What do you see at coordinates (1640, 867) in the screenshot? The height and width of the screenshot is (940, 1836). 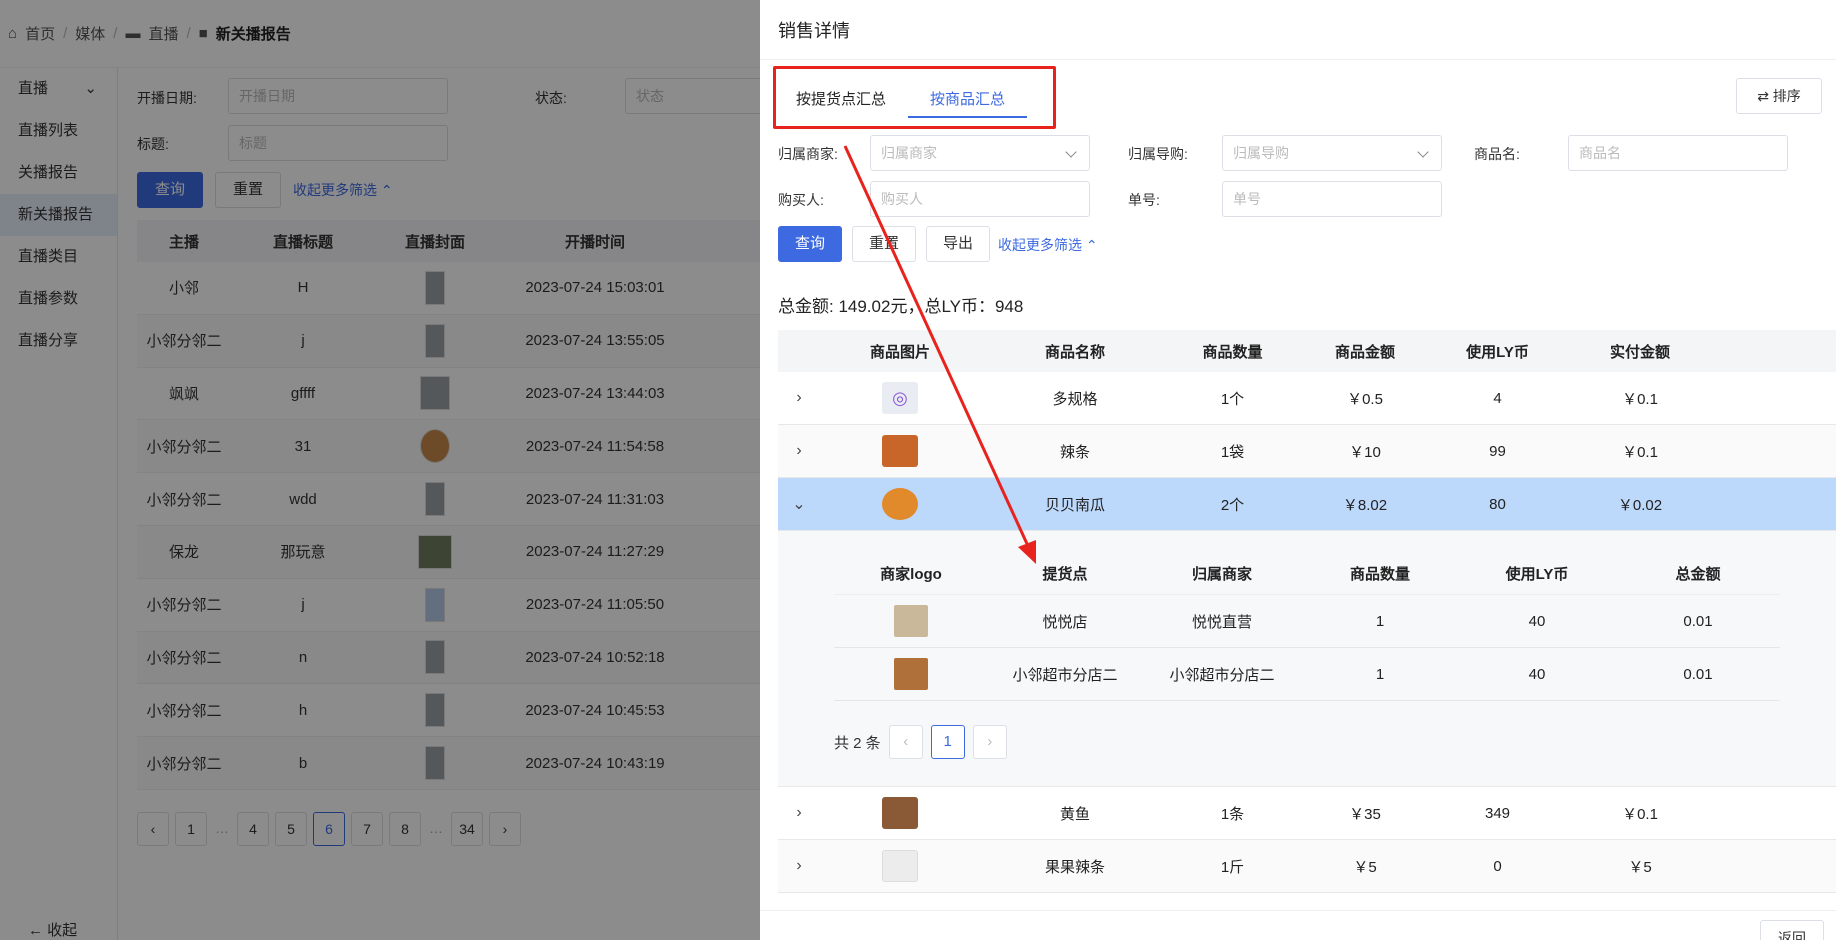 I see `paid-amount-cell: ￥5` at bounding box center [1640, 867].